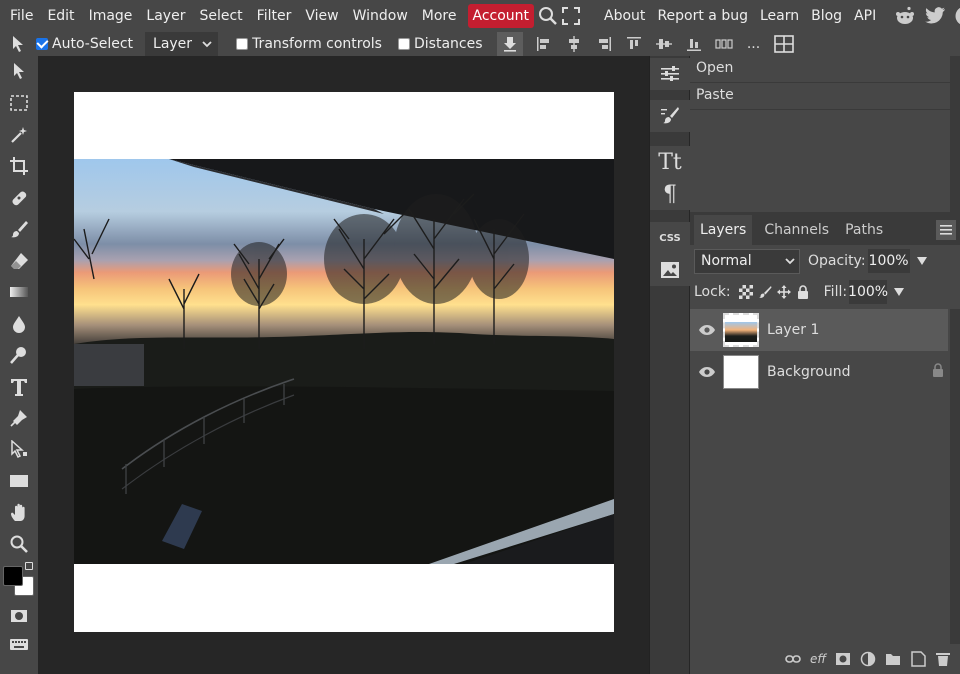 The image size is (960, 674). I want to click on menu-select: Select, so click(220, 16).